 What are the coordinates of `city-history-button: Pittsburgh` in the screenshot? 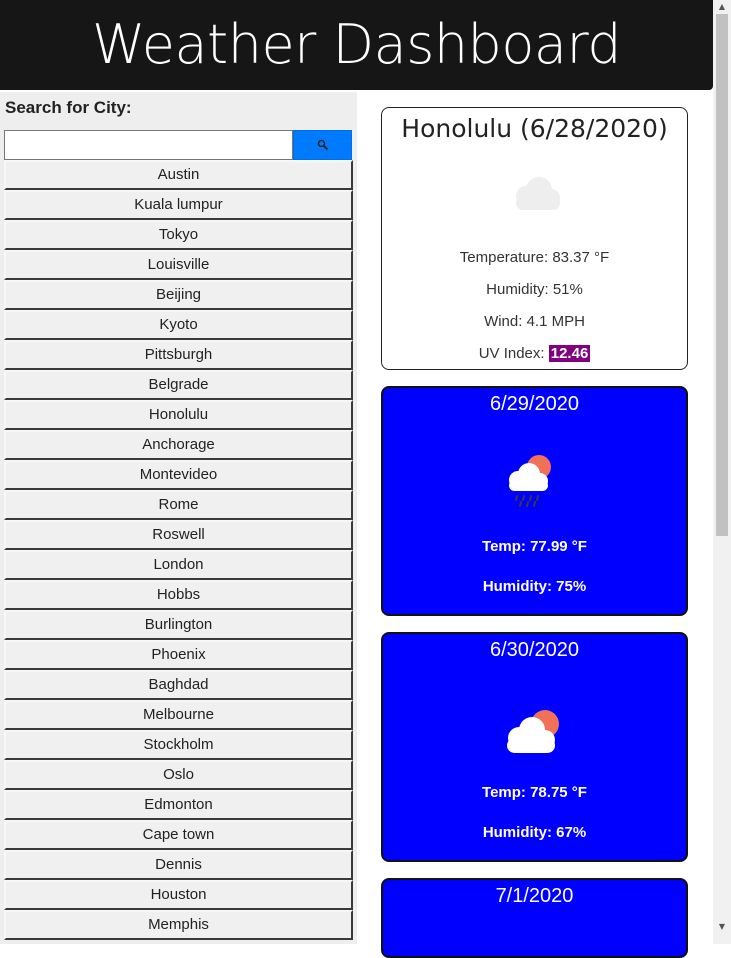 It's located at (178, 355).